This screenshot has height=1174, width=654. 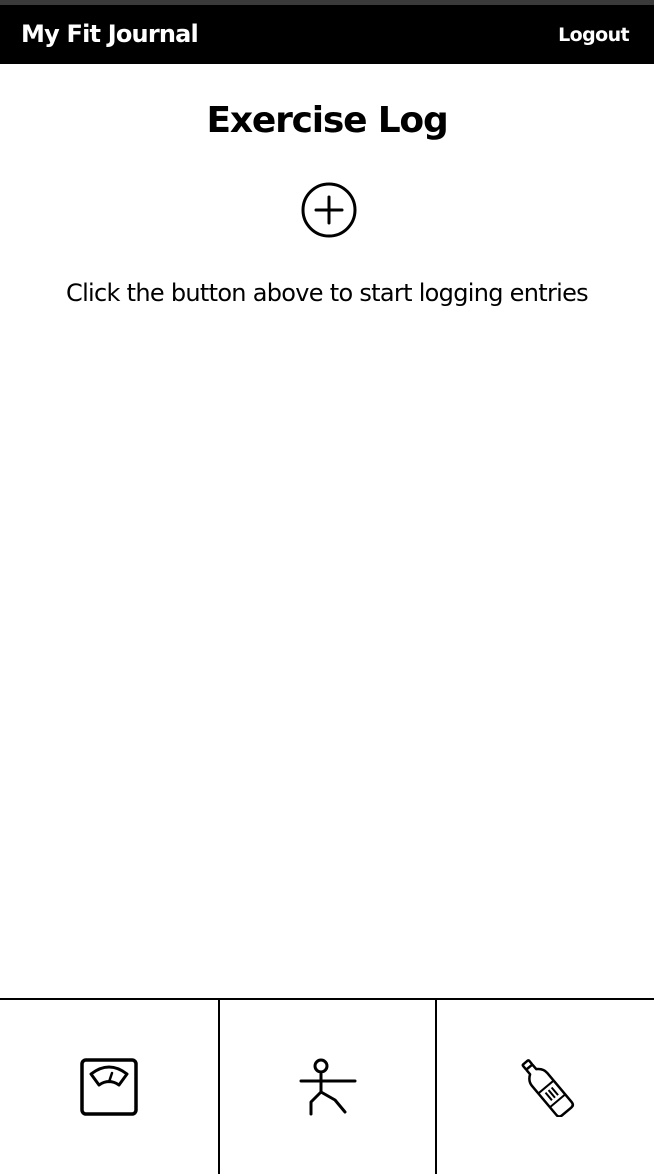 I want to click on app-header: My Fit Journal Logout, so click(x=327, y=34).